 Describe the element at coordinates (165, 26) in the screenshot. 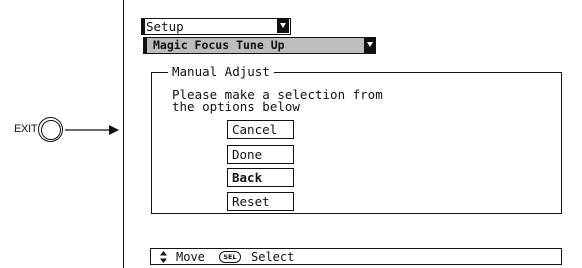

I see `setup-dropdown-label: Setup` at that location.